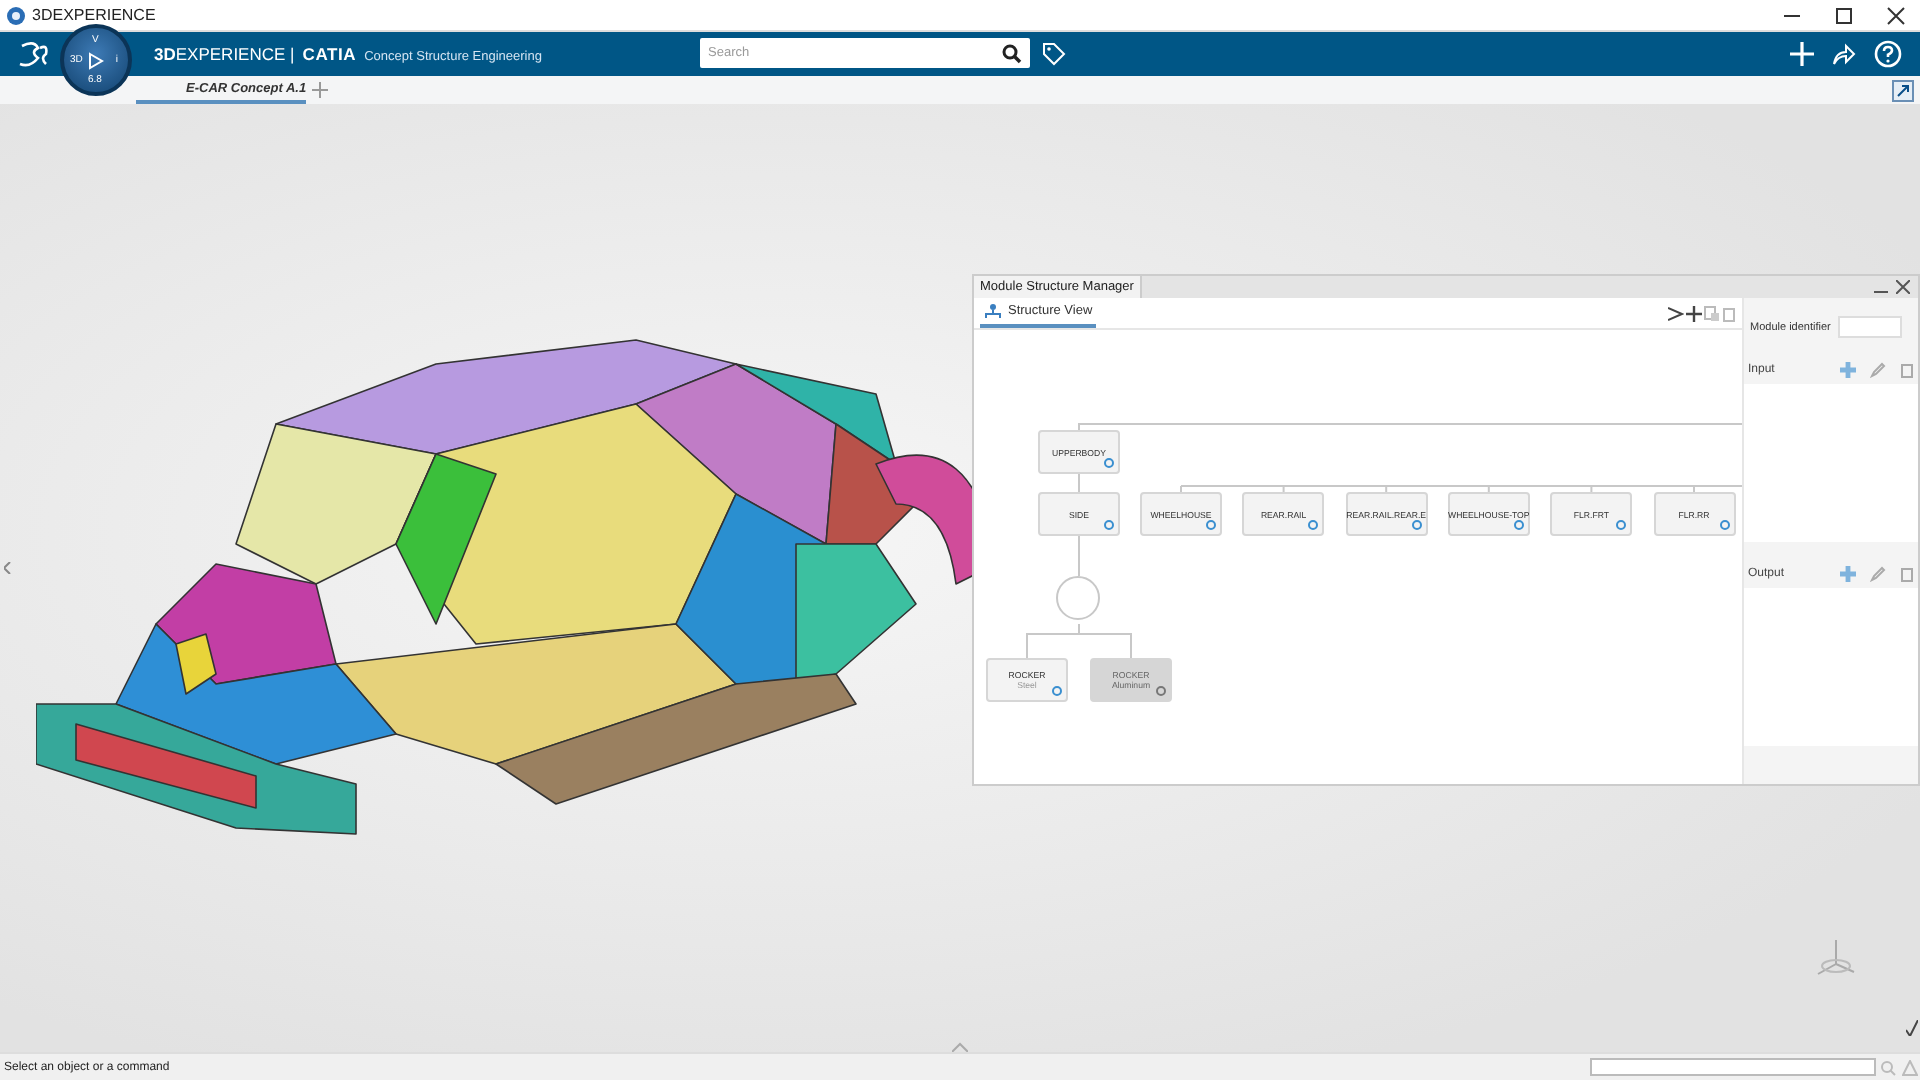 The width and height of the screenshot is (1920, 1080). Describe the element at coordinates (96, 61) in the screenshot. I see `play-icon` at that location.